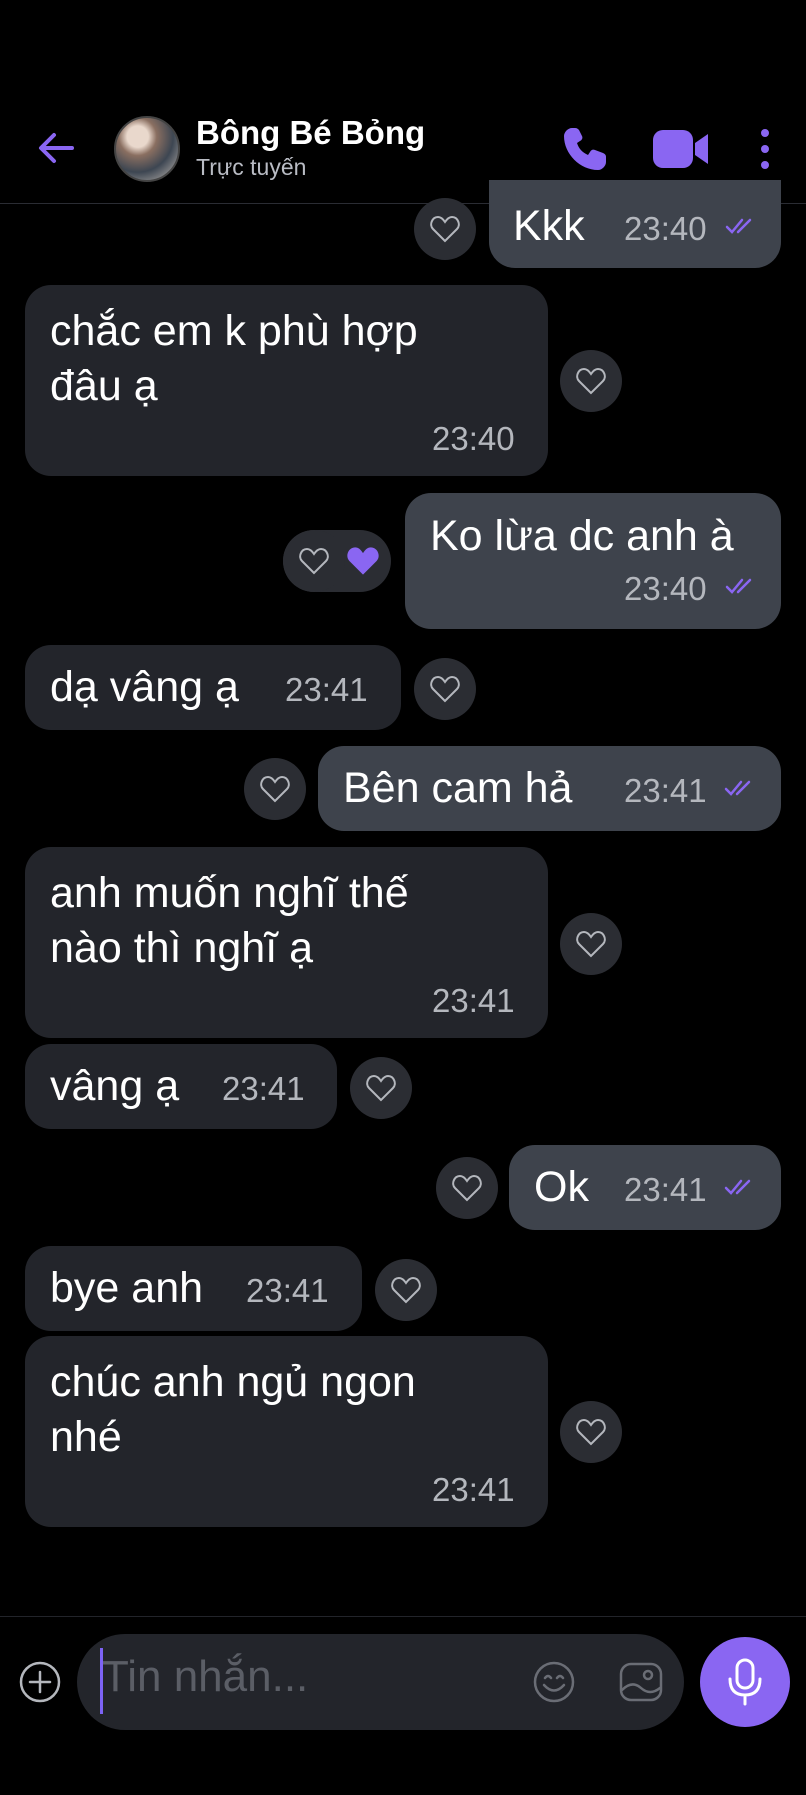 The height and width of the screenshot is (1795, 806). I want to click on incoming-message: anh muốn nghĩ thế nào thì nghĩ ạ 23:41, so click(286, 942).